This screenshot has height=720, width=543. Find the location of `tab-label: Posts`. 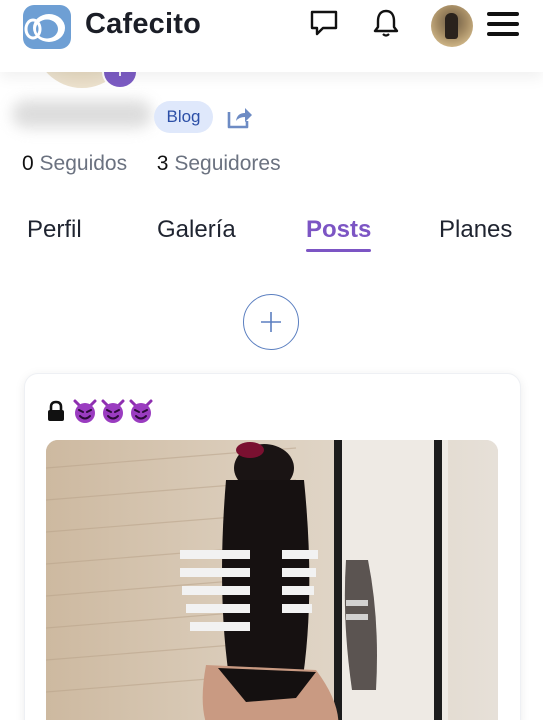

tab-label: Posts is located at coordinates (339, 229).